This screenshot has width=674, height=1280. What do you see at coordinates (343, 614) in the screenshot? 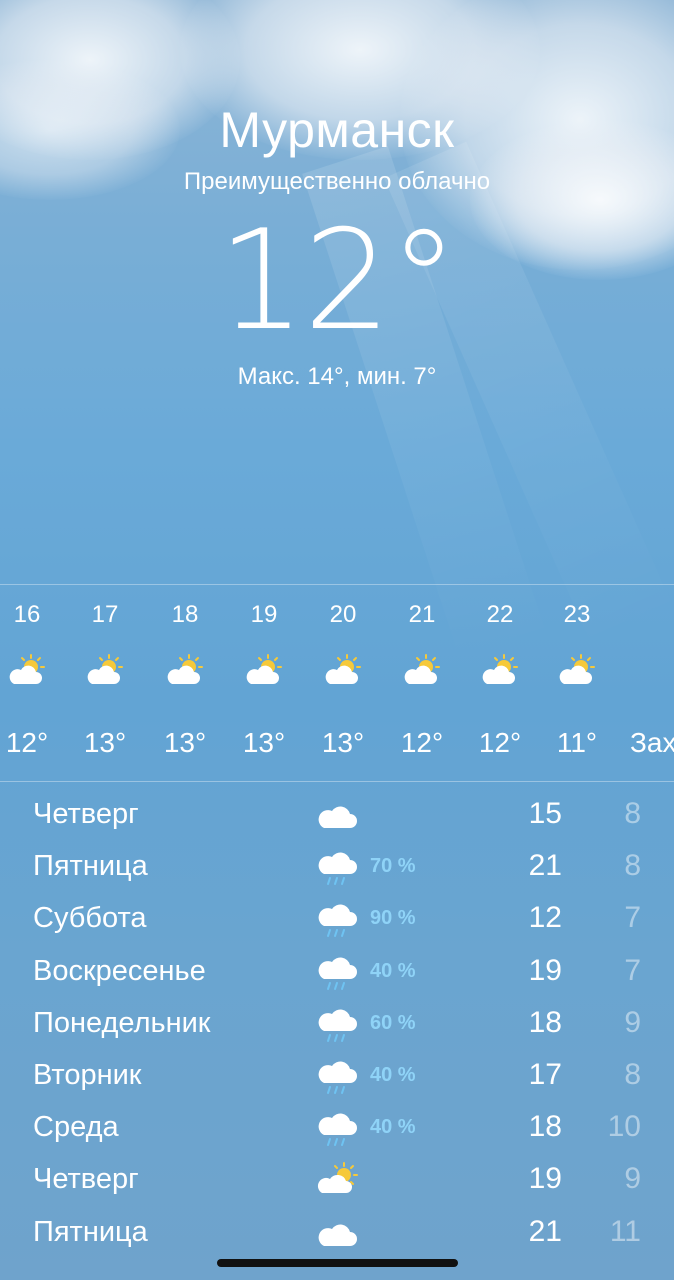
I see `hour-label: 20` at bounding box center [343, 614].